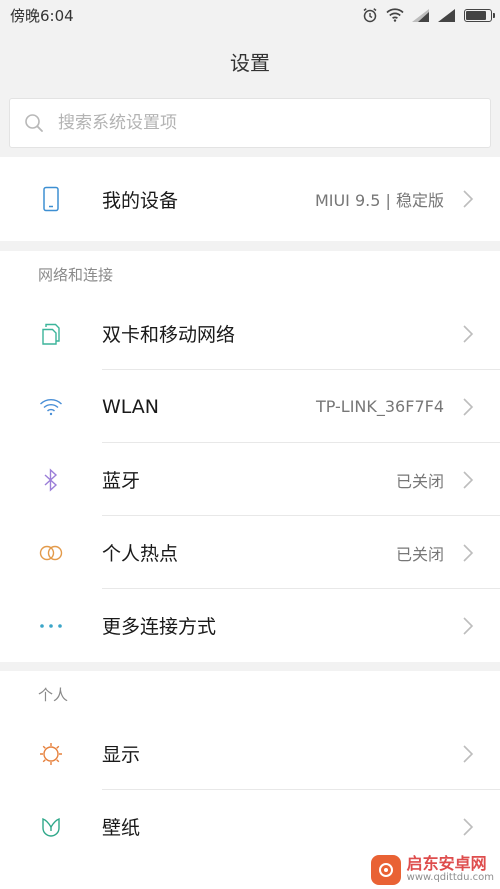 Image resolution: width=500 pixels, height=889 pixels. Describe the element at coordinates (250, 274) in the screenshot. I see `section-header-network: 网络和连接` at that location.